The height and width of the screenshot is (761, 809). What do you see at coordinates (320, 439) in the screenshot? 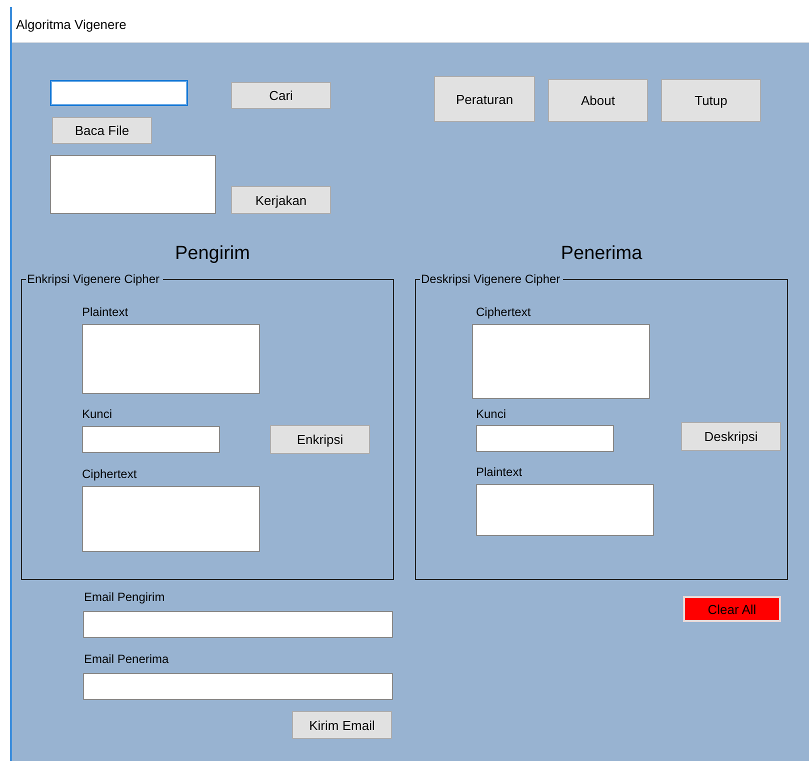
I see `action-button: Enkripsi` at bounding box center [320, 439].